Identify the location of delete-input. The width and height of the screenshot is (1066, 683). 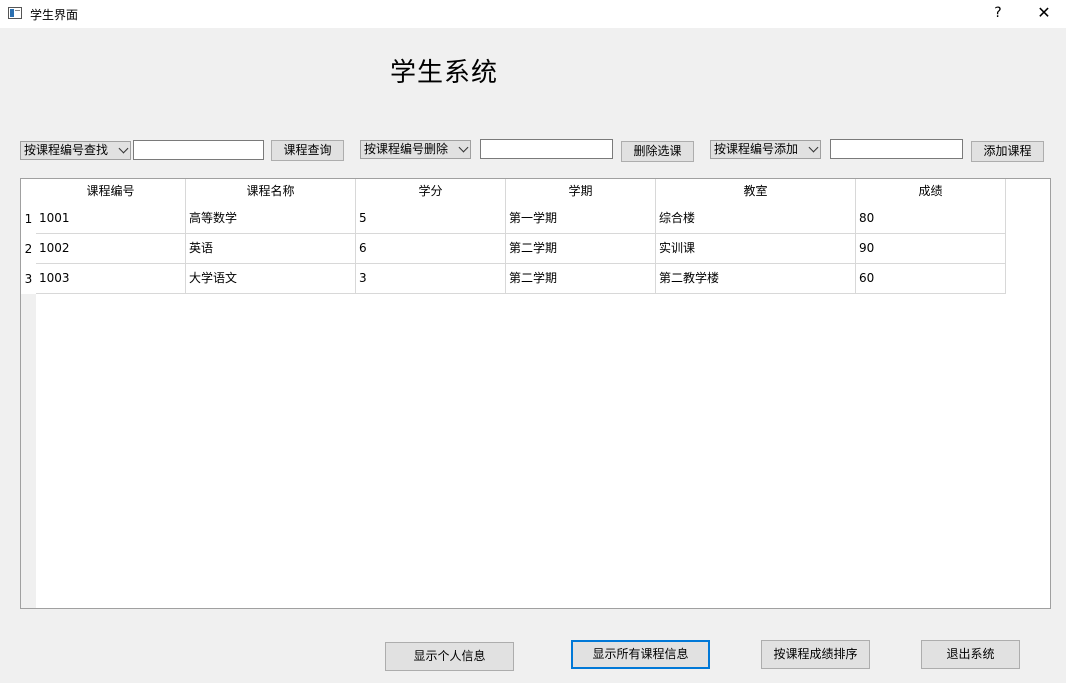
(546, 149).